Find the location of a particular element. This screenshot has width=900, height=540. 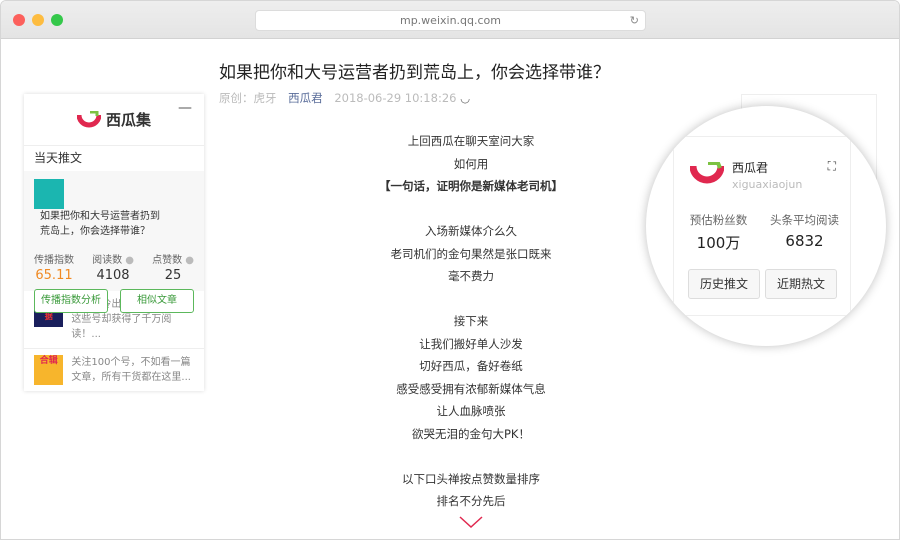

body-line: 让人血脉喷张 is located at coordinates (471, 411).